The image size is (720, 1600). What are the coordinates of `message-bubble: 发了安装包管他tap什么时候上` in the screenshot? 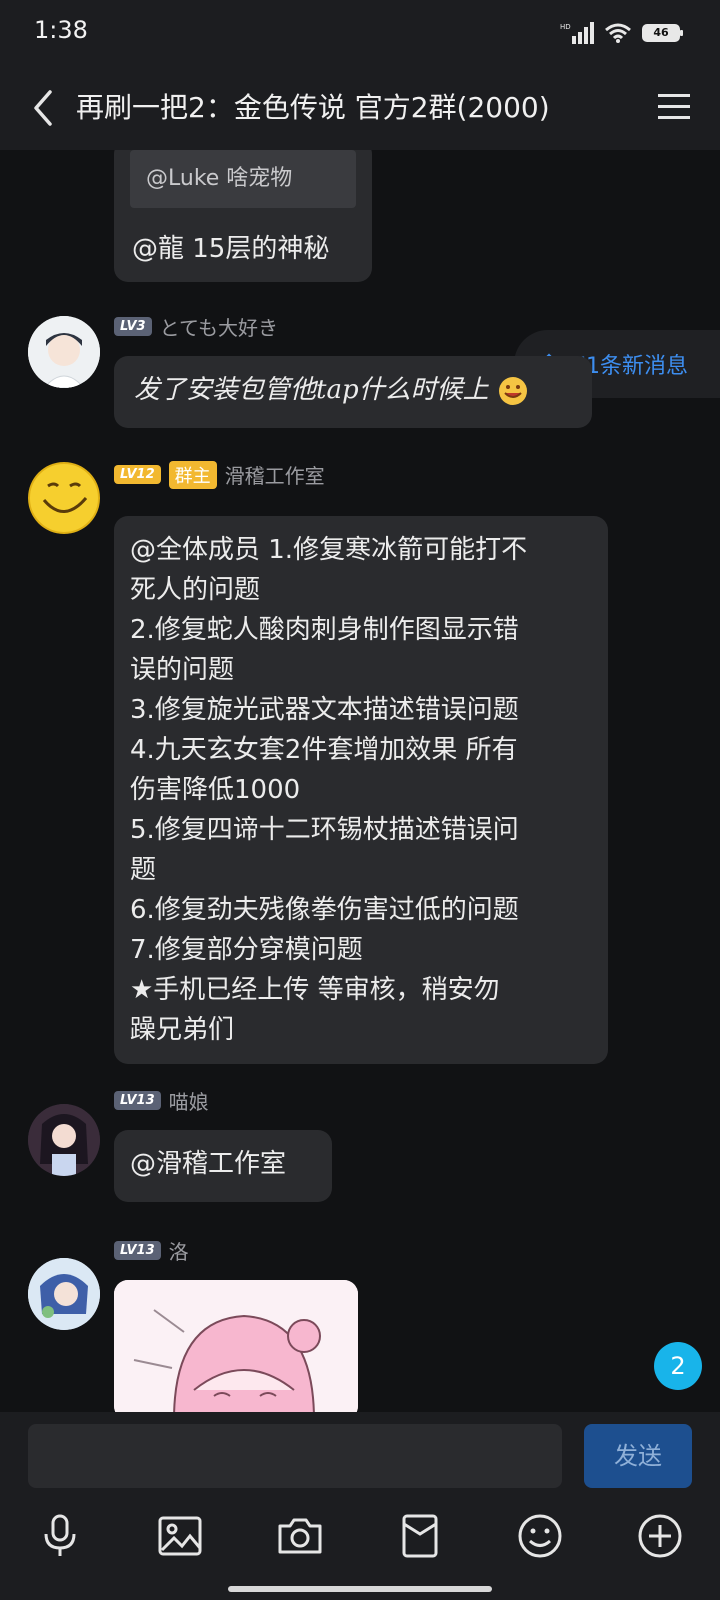 It's located at (353, 392).